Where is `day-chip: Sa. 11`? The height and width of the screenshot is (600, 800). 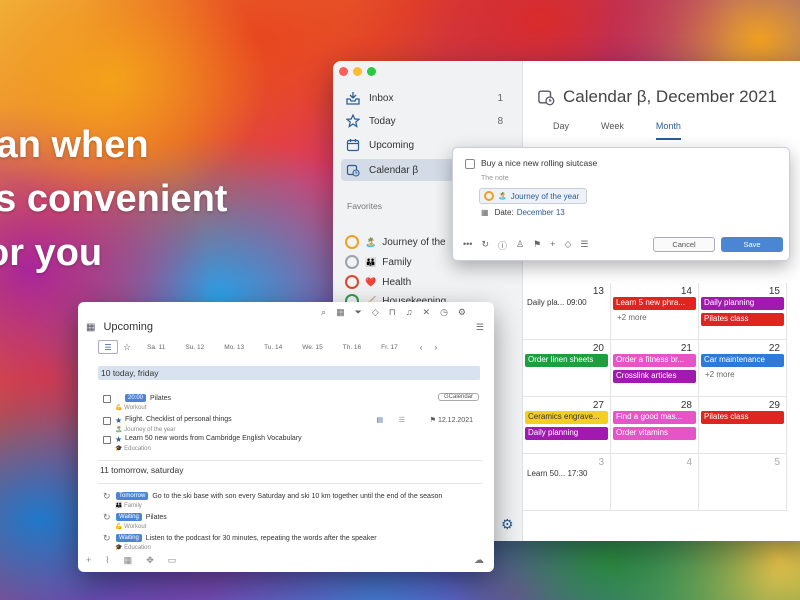
day-chip: Sa. 11 is located at coordinates (156, 347).